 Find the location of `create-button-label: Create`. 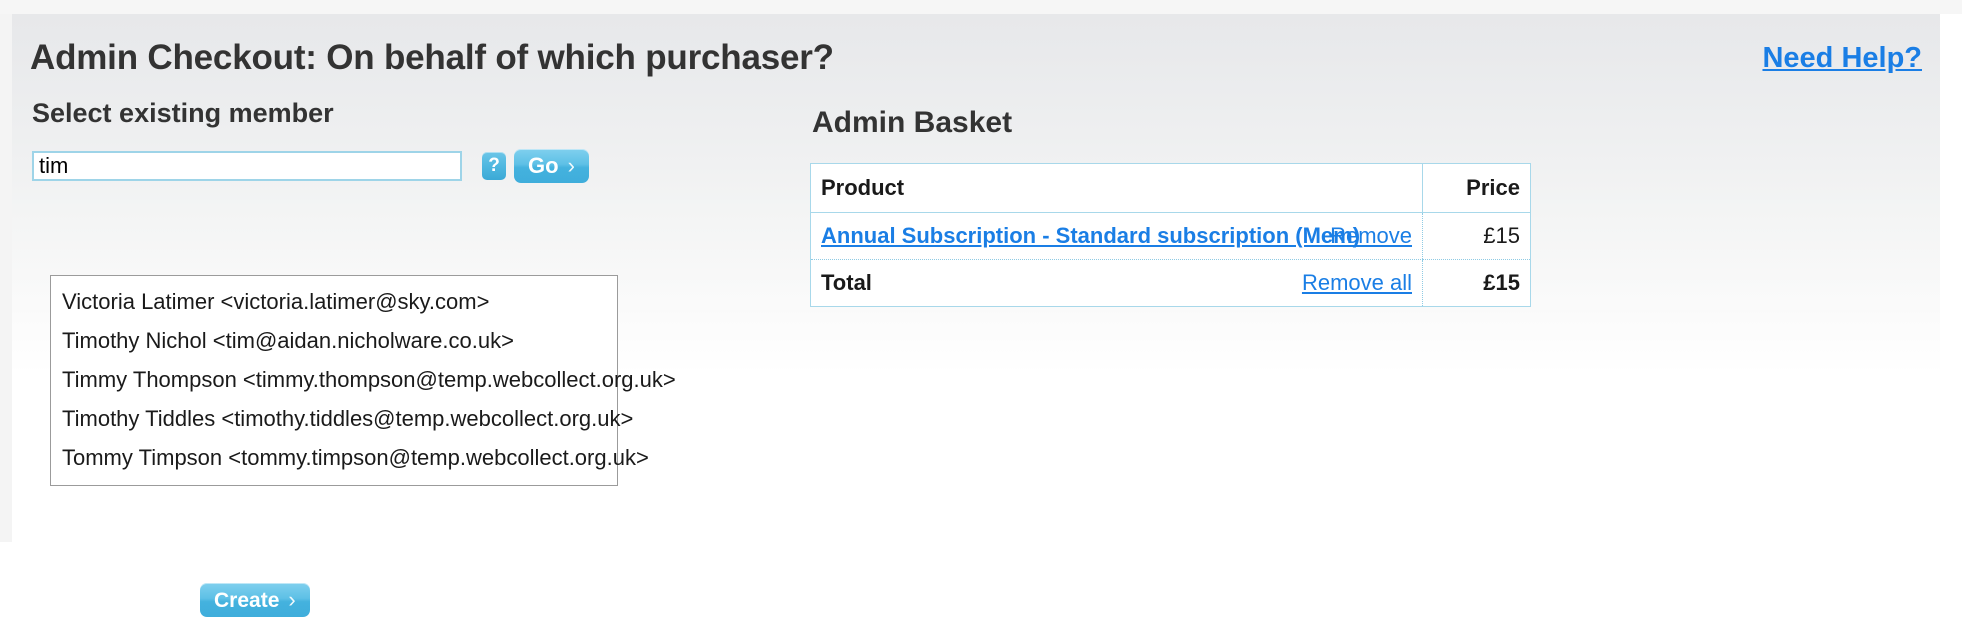

create-button-label: Create is located at coordinates (247, 600).